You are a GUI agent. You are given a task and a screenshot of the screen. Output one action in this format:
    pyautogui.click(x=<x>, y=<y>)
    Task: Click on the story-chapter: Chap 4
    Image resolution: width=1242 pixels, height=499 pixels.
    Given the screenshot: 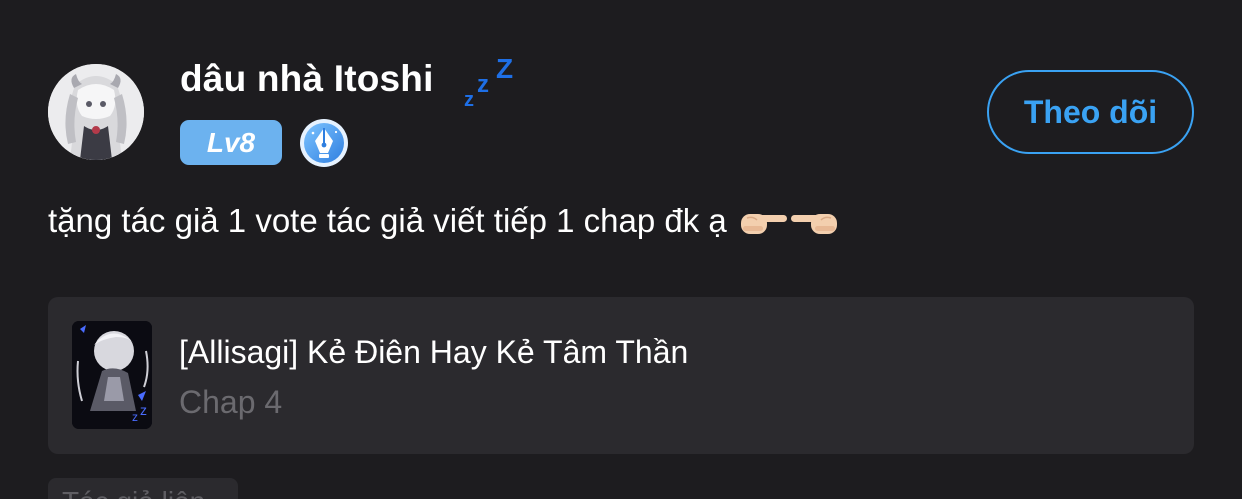 What is the action you would take?
    pyautogui.click(x=231, y=402)
    